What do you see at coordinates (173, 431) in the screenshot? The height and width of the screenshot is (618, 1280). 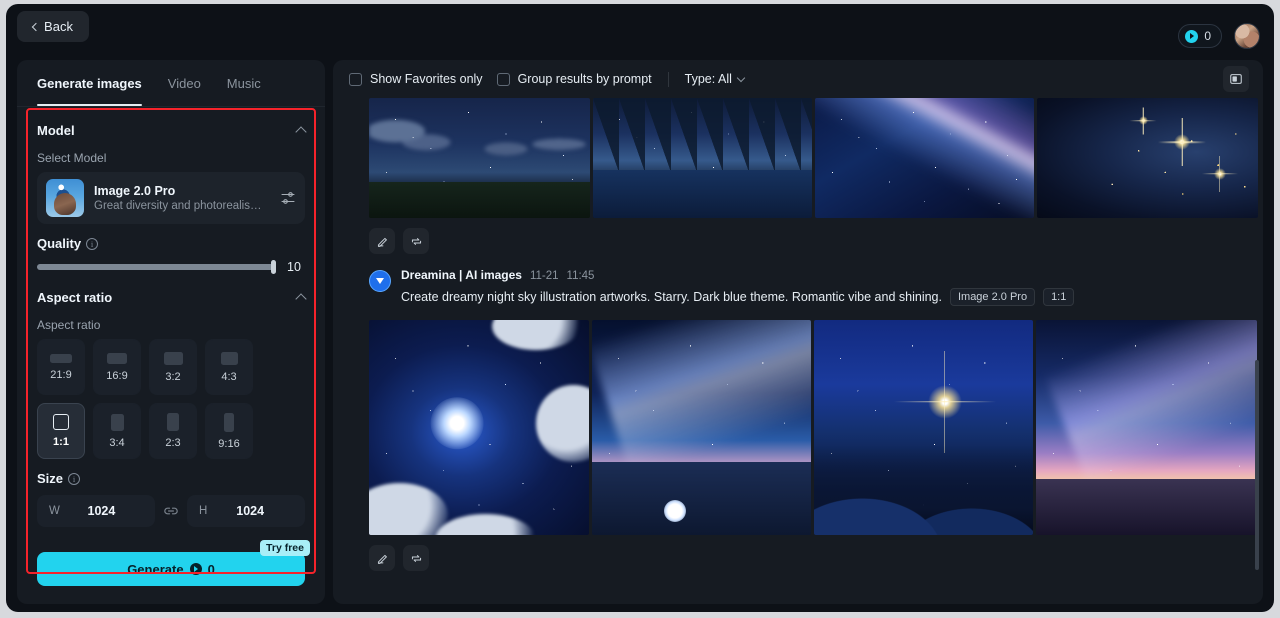 I see `aspect-ratio-option-2-3: 2:3` at bounding box center [173, 431].